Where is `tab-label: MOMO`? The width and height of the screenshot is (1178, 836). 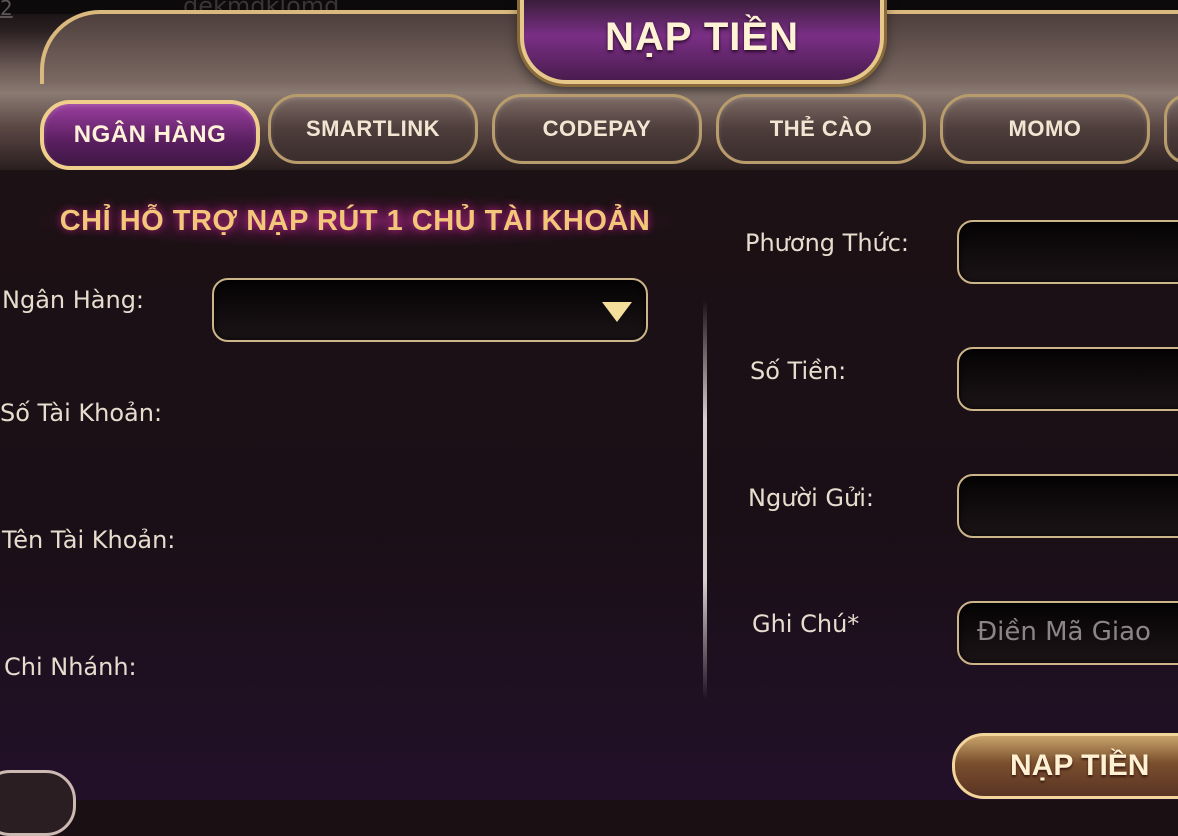
tab-label: MOMO is located at coordinates (1045, 128).